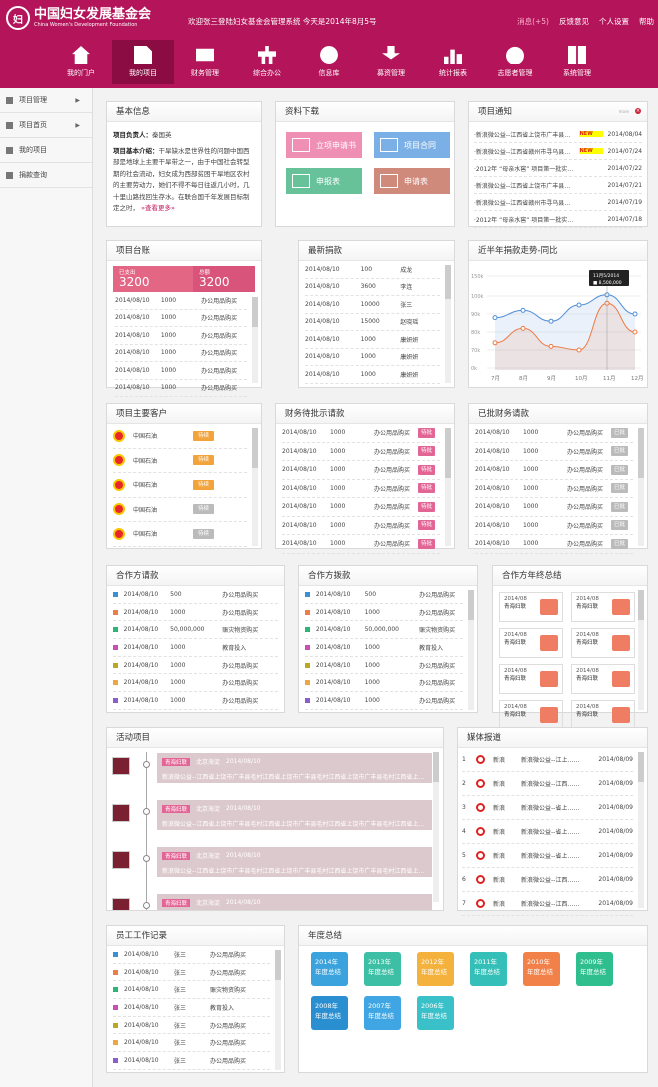 The image size is (658, 1087). What do you see at coordinates (638, 111) in the screenshot?
I see `close-icon: ×` at bounding box center [638, 111].